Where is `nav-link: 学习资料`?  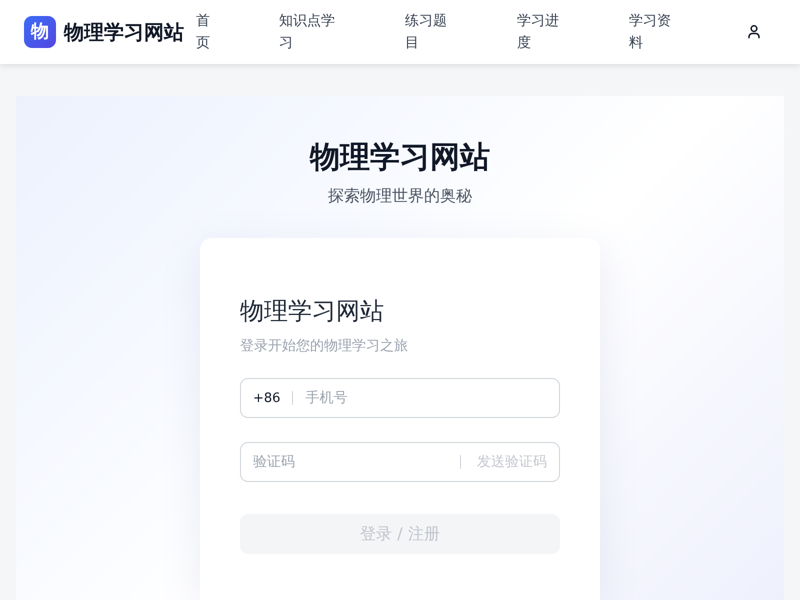 nav-link: 学习资料 is located at coordinates (651, 32).